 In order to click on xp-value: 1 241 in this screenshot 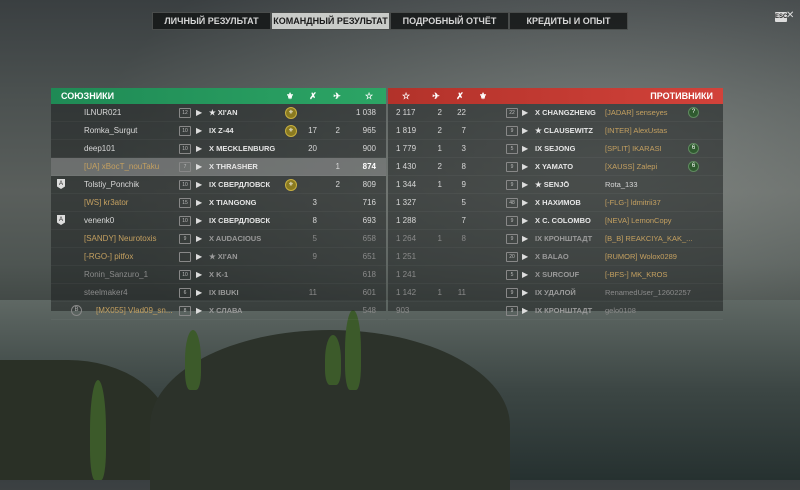, I will do `click(406, 274)`.